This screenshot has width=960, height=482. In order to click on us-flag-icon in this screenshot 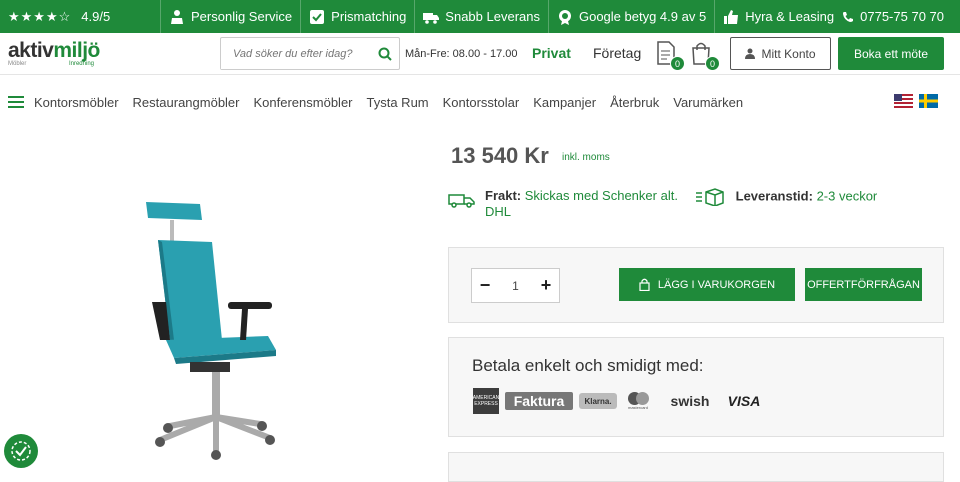, I will do `click(903, 101)`.